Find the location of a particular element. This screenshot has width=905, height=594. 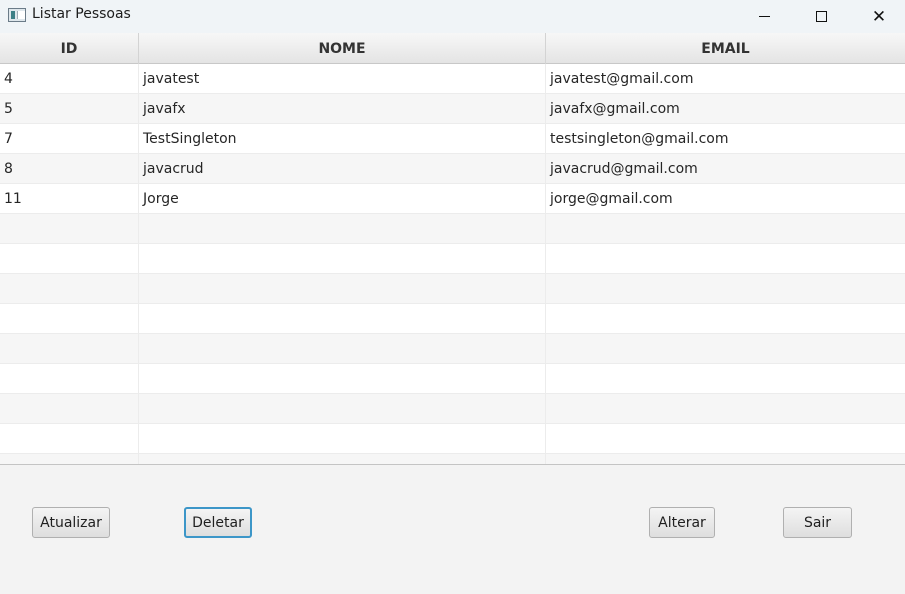

cell-nome: Jorge is located at coordinates (342, 198).